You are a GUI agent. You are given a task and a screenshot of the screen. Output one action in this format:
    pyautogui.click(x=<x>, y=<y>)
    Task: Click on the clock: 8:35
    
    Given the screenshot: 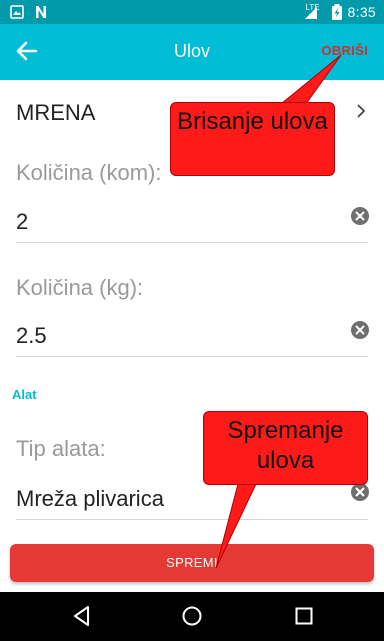 What is the action you would take?
    pyautogui.click(x=361, y=12)
    